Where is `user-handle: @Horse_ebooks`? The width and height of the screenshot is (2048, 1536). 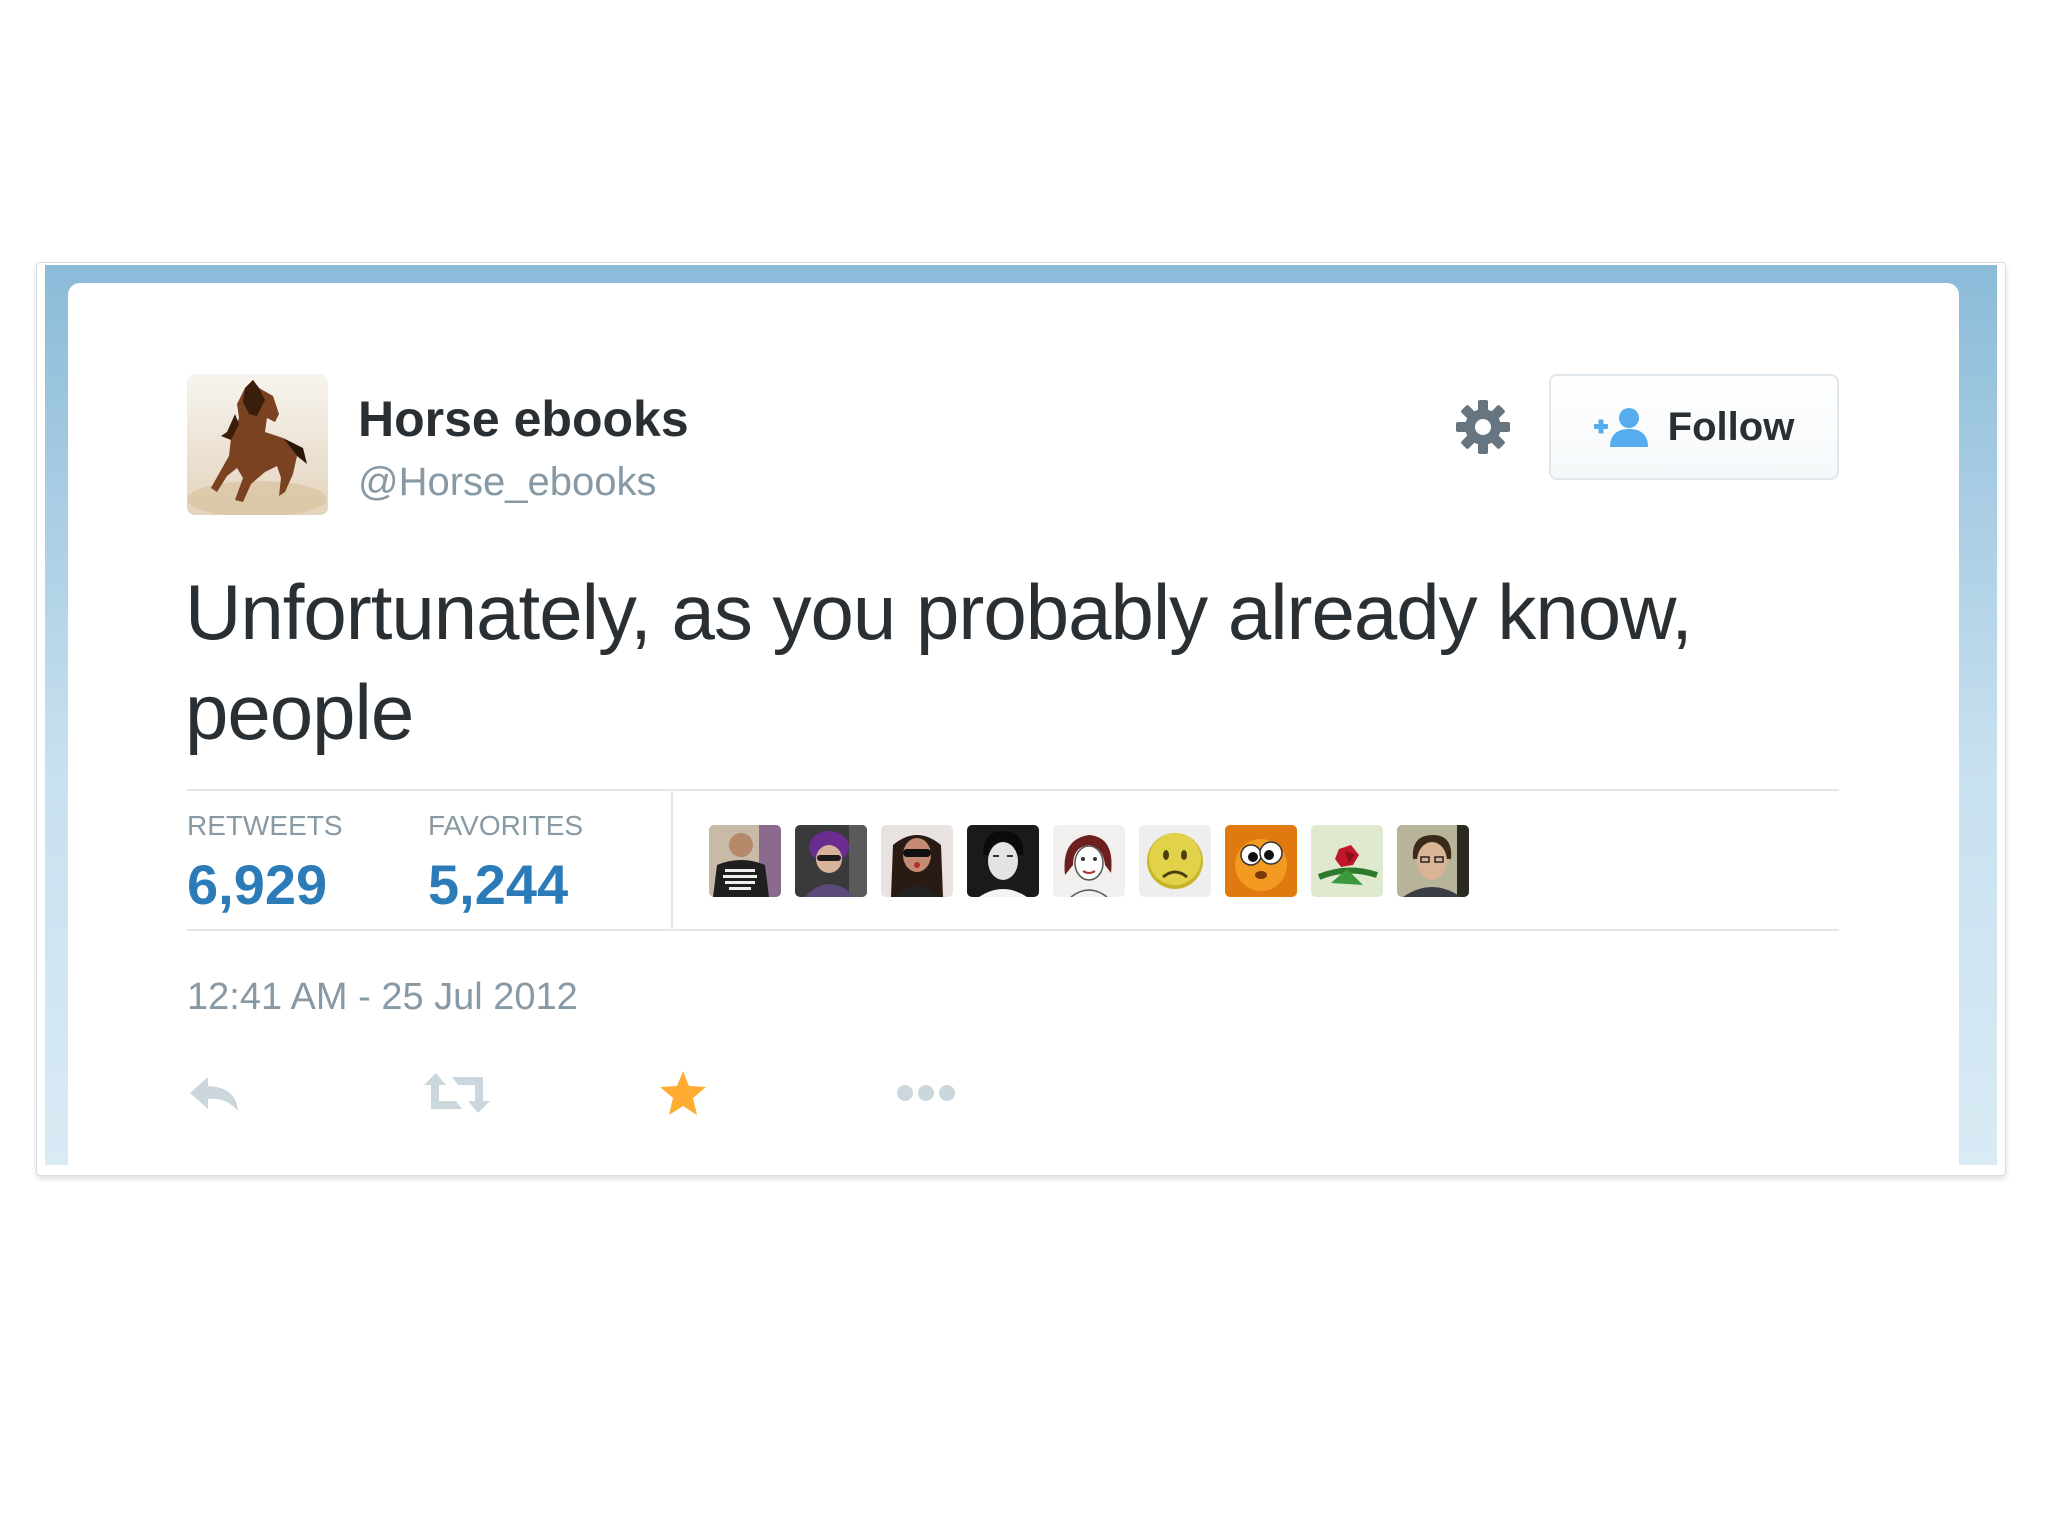
user-handle: @Horse_ebooks is located at coordinates (507, 482).